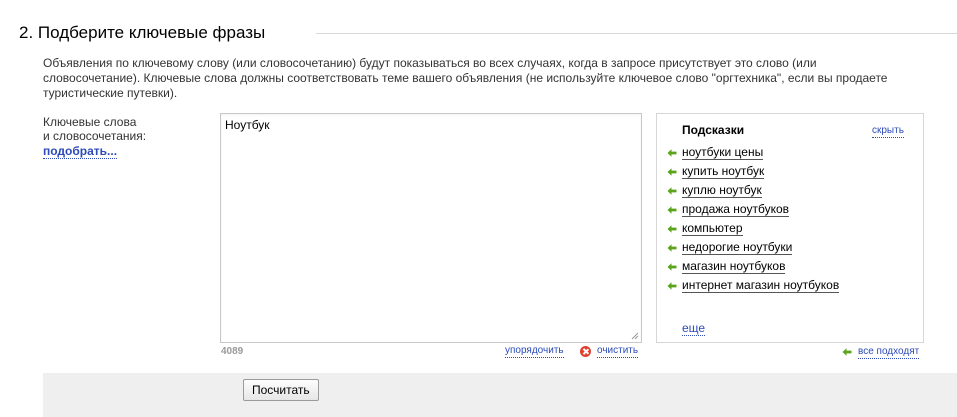  I want to click on hint-item: купить ноутбук, so click(716, 172).